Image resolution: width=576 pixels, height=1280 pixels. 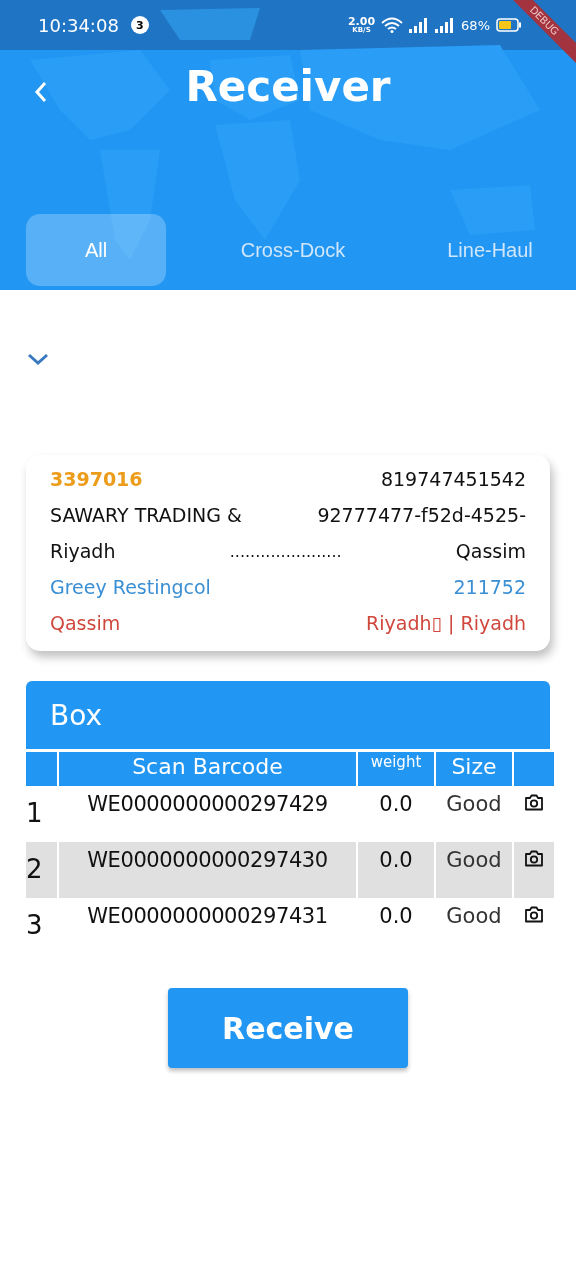 What do you see at coordinates (489, 587) in the screenshot?
I see `contact-code: 211752` at bounding box center [489, 587].